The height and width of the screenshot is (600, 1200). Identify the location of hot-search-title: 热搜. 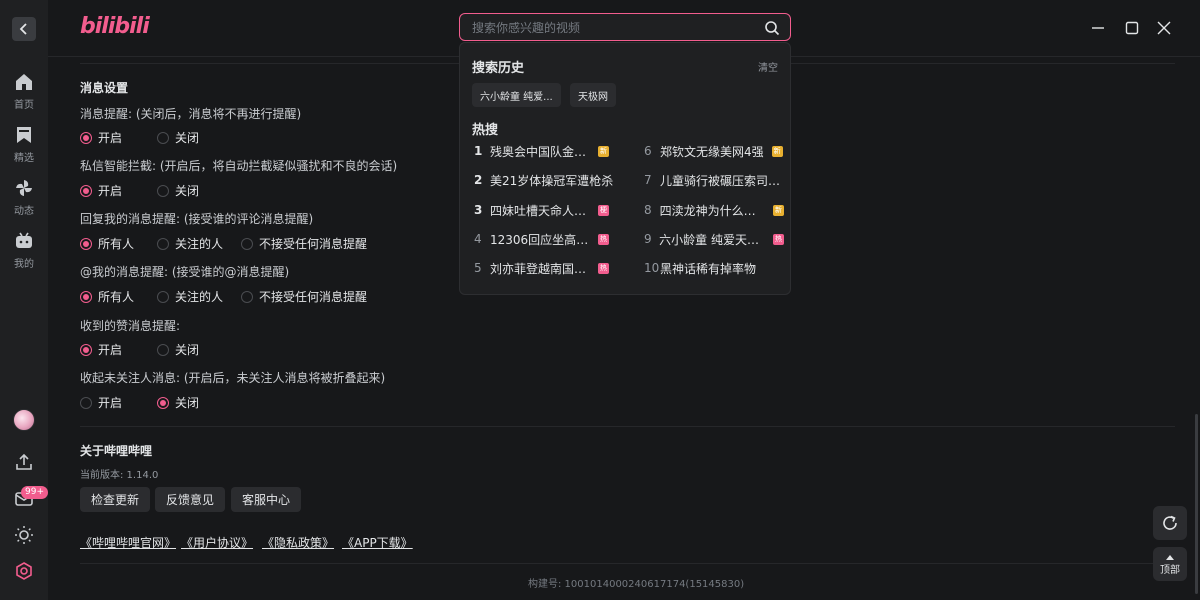
(485, 130).